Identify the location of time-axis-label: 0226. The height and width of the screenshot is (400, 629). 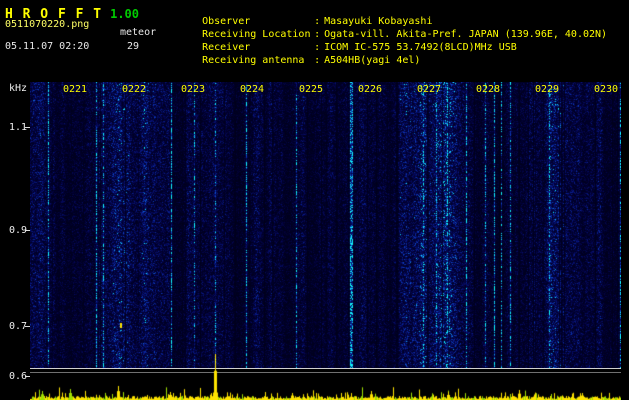
(370, 89).